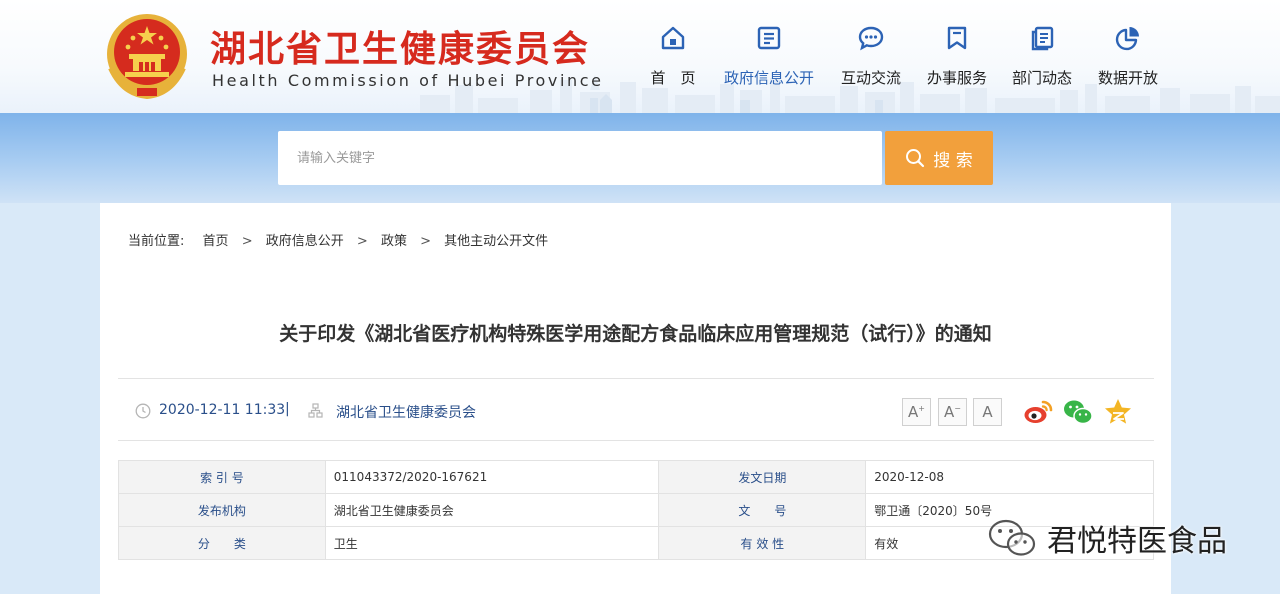 Image resolution: width=1280 pixels, height=594 pixels. I want to click on nav-open-data-label: 数据开放, so click(1127, 78).